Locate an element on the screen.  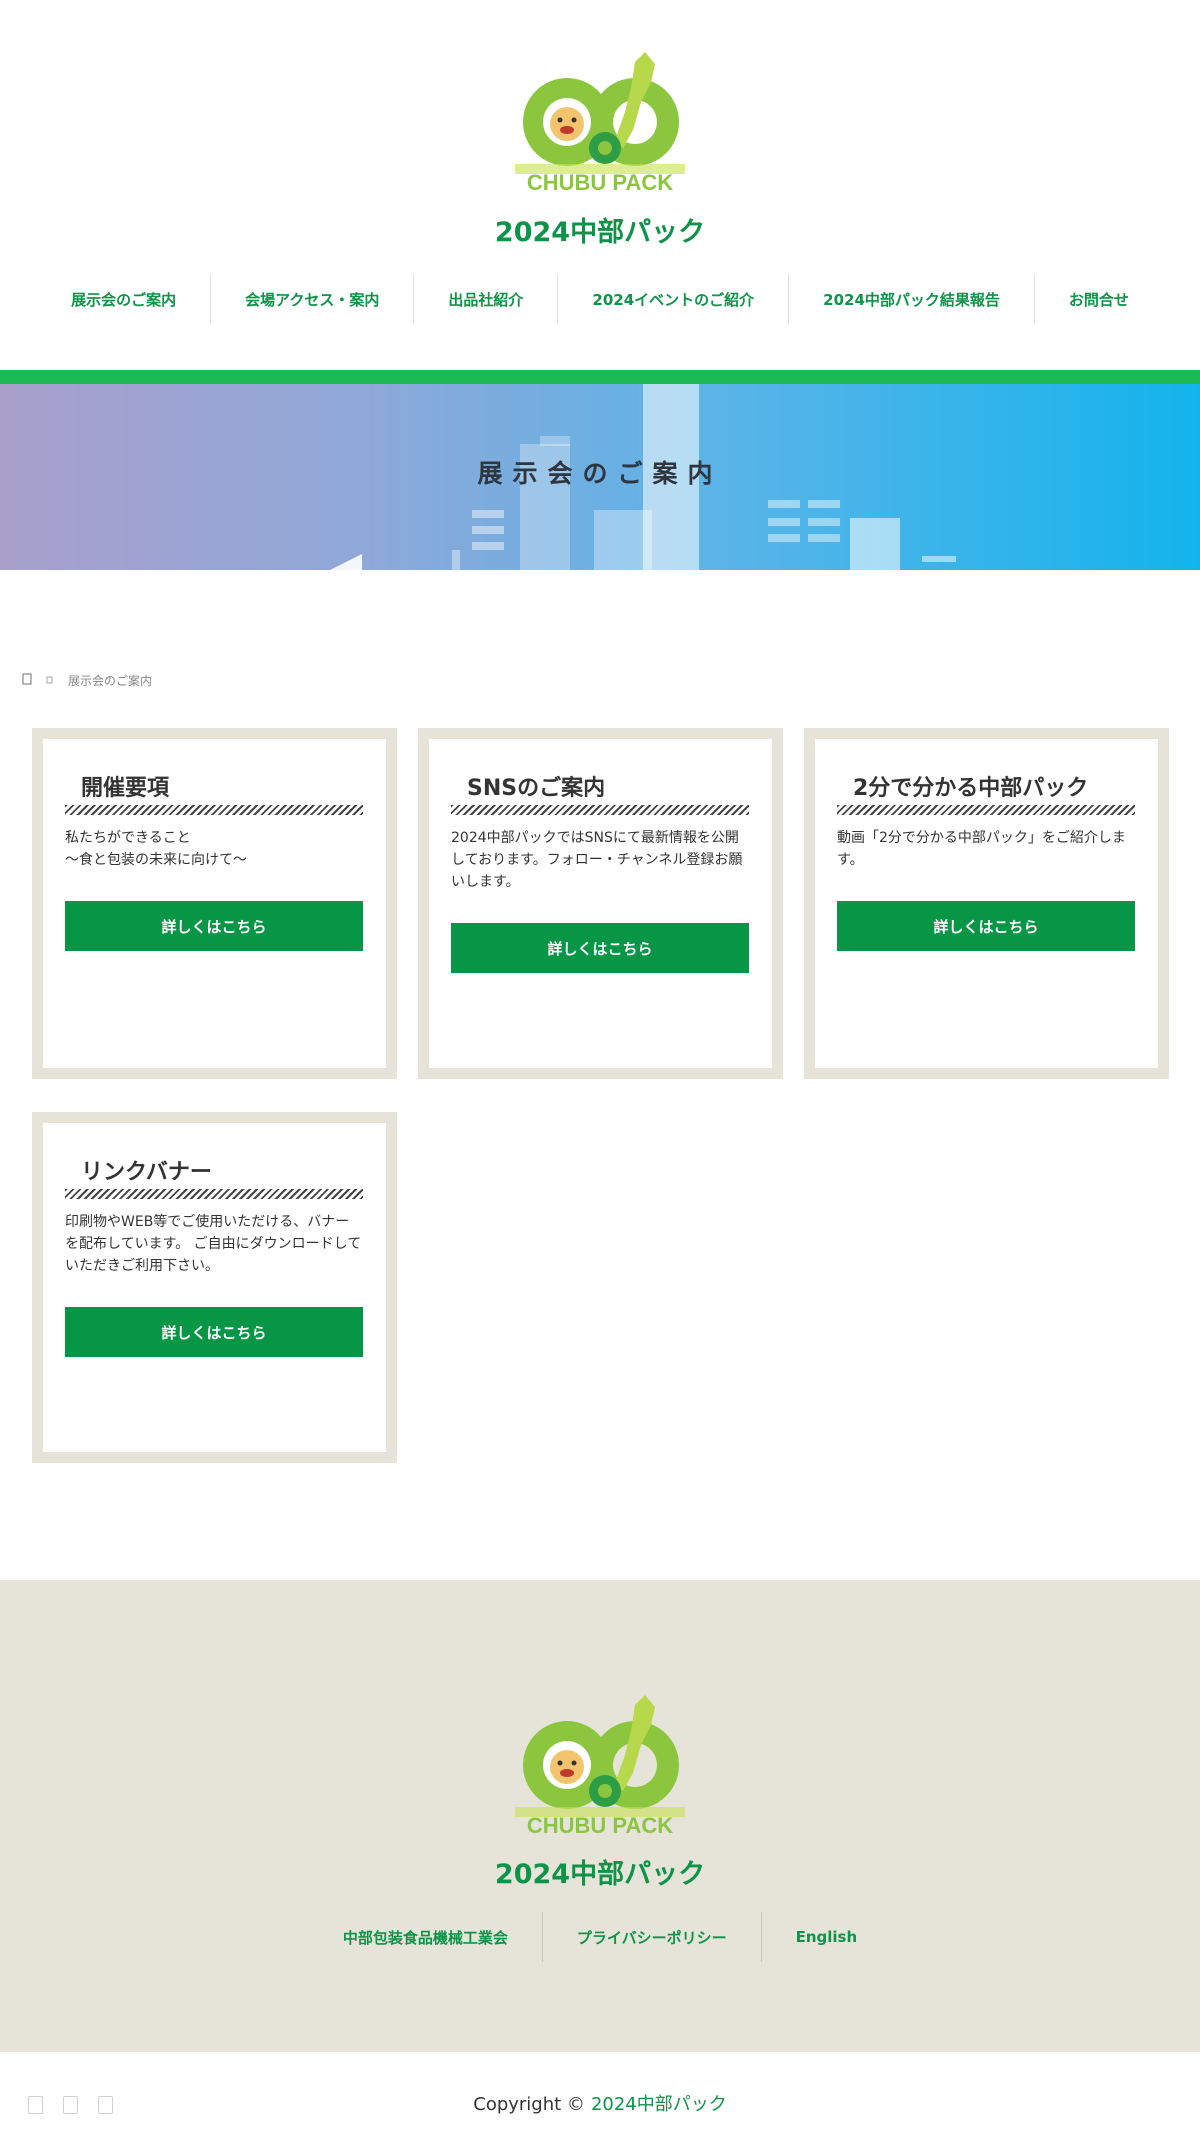
card-description: 動画「2分で分かる中部パック」をご紹介します。 is located at coordinates (981, 849).